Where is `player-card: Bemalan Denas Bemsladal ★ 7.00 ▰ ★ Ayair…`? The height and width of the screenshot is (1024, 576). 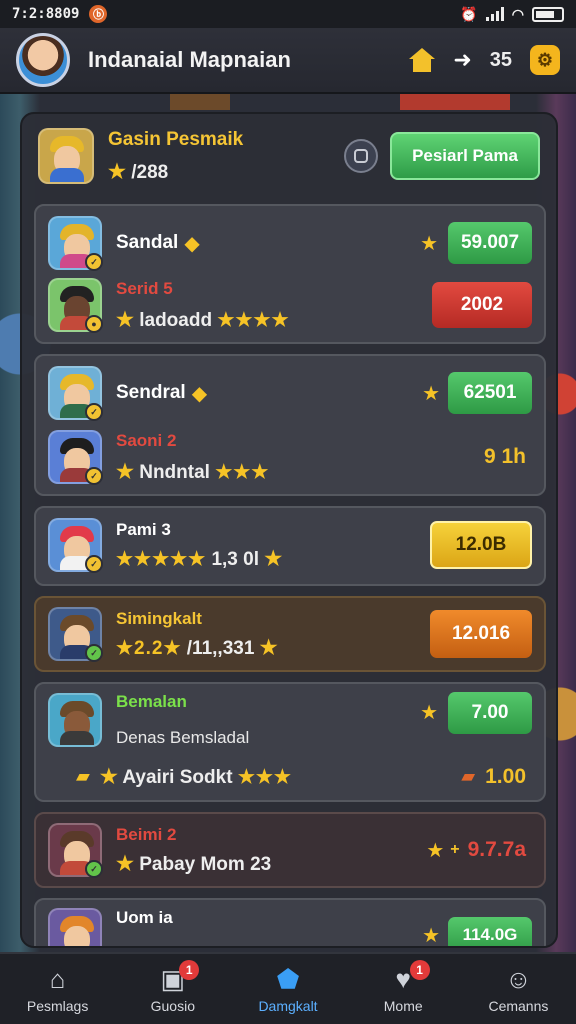 player-card: Bemalan Denas Bemsladal ★ 7.00 ▰ ★ Ayair… is located at coordinates (290, 742).